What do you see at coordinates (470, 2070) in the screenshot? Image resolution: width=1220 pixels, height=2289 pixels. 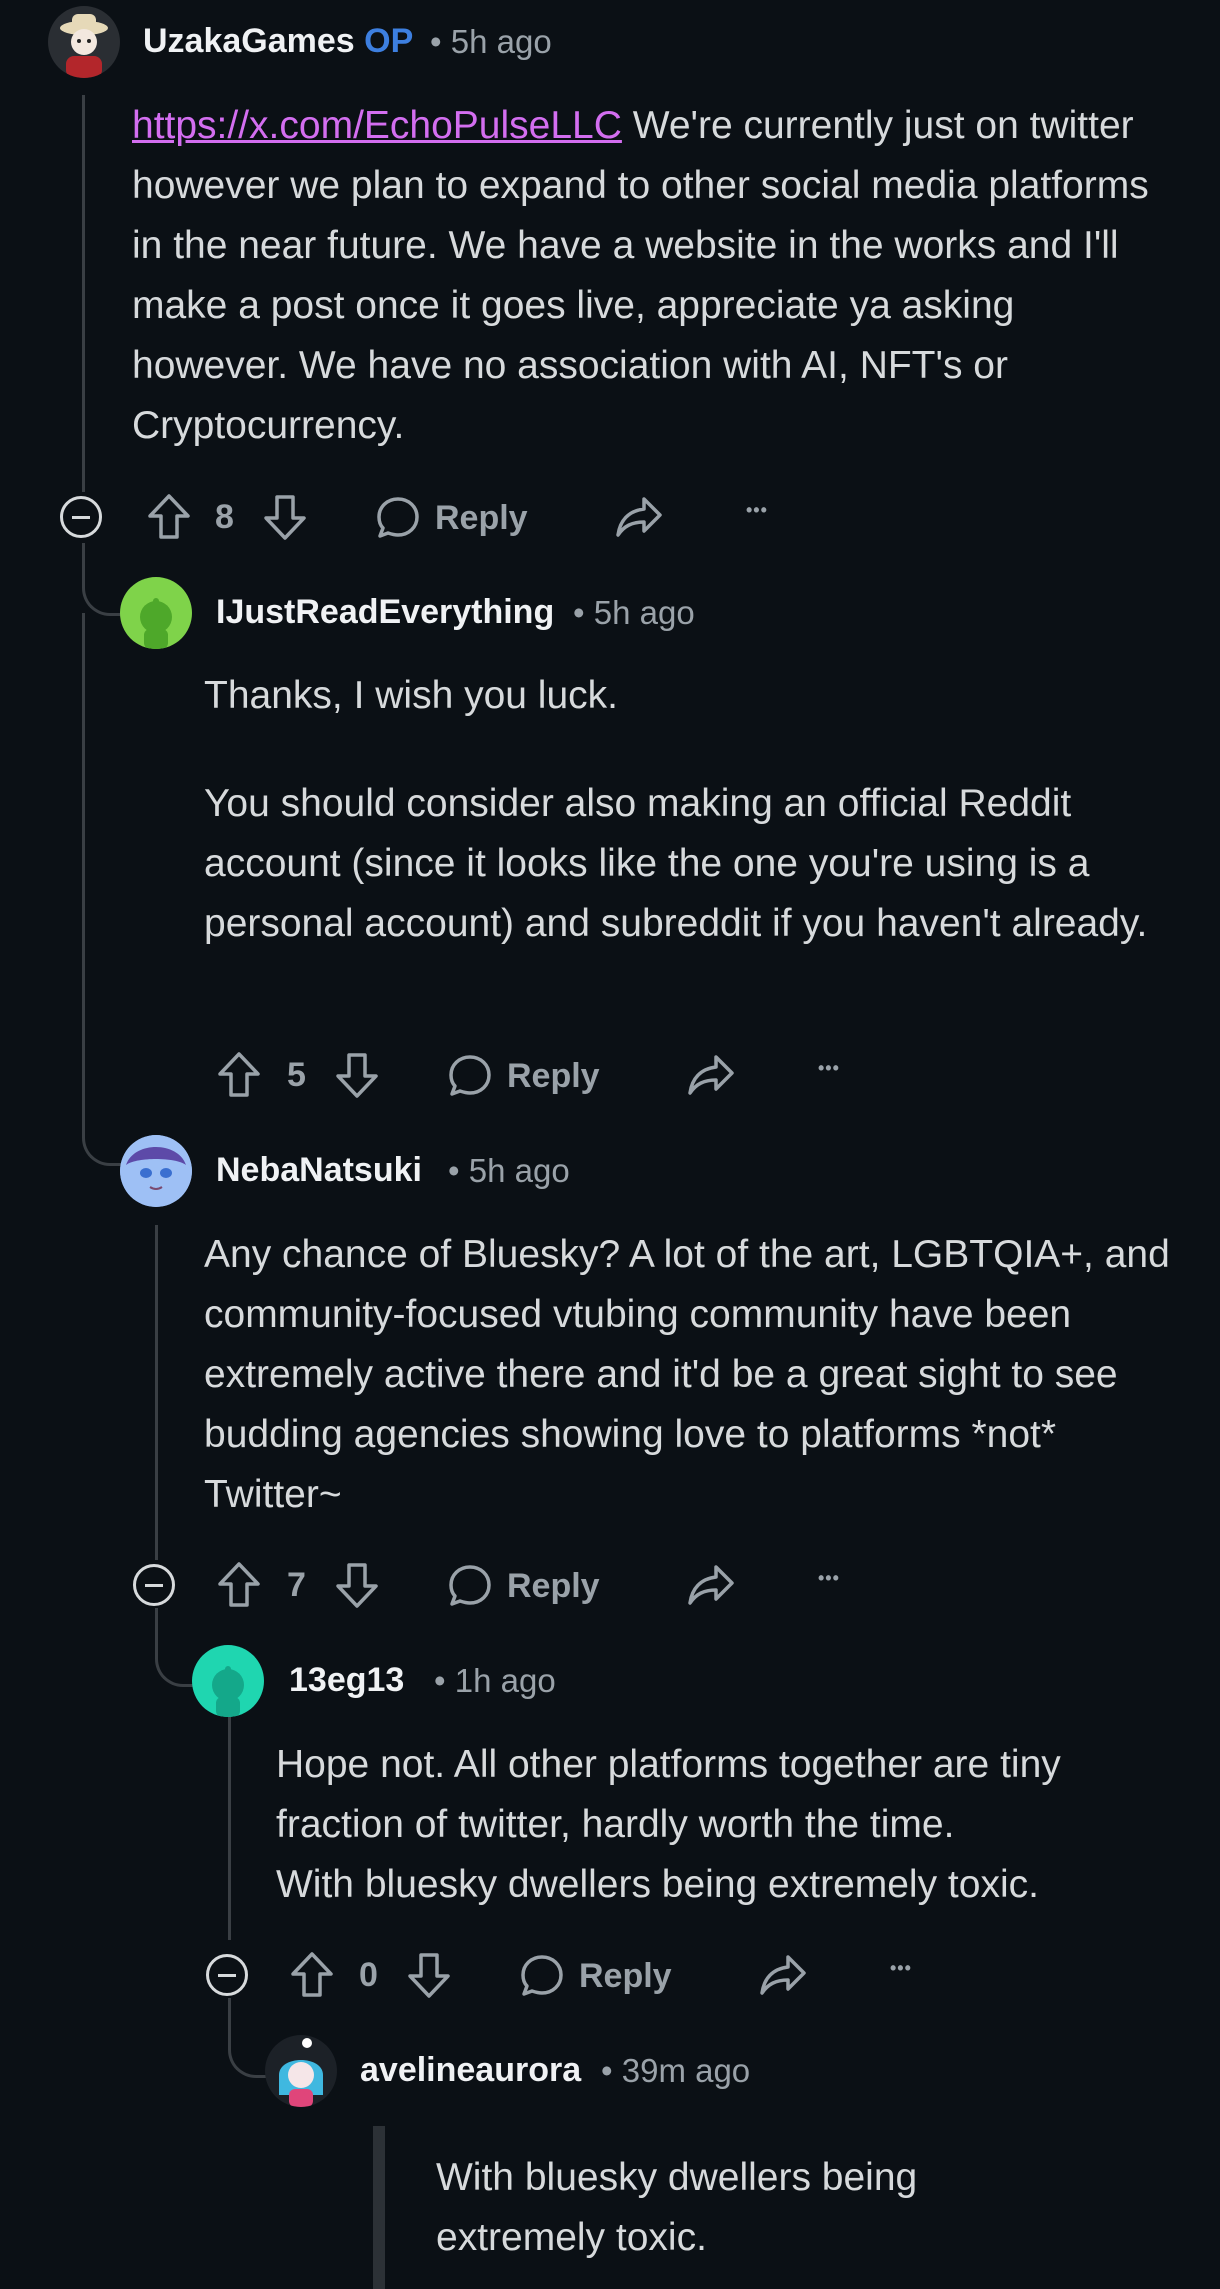 I see `username: avelineaurora` at bounding box center [470, 2070].